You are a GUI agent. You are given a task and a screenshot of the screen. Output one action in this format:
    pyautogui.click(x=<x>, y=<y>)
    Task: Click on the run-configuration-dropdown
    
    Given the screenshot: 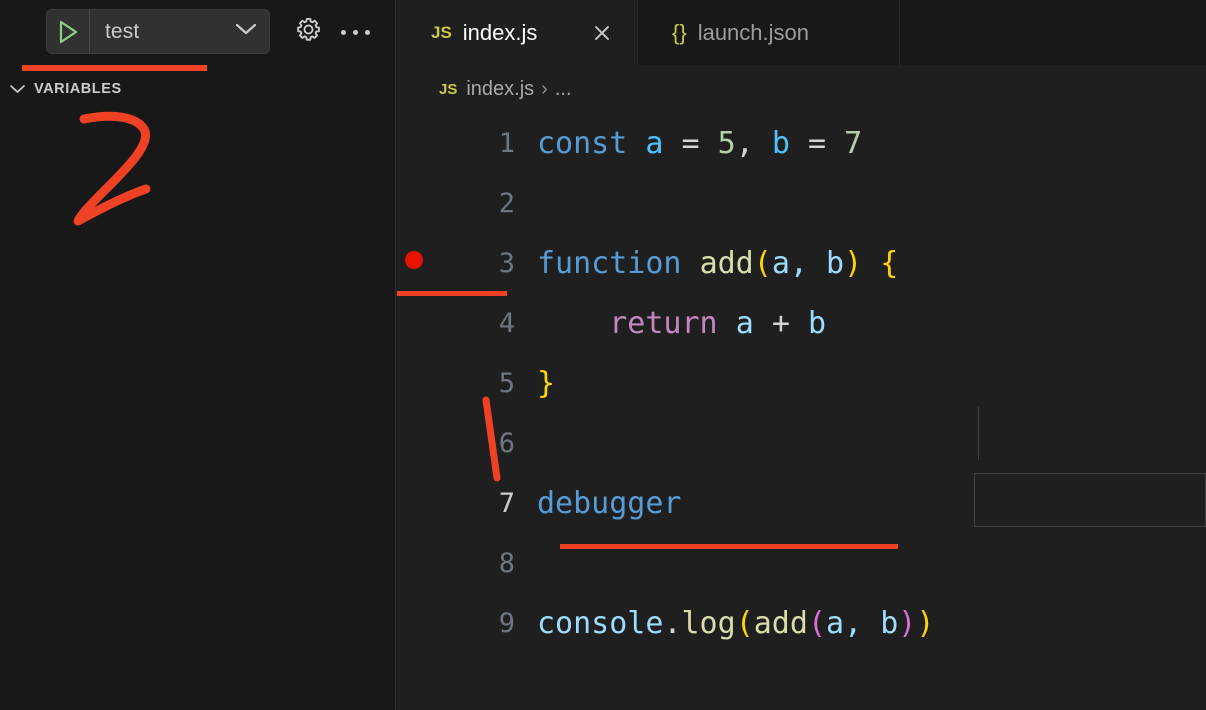 What is the action you would take?
    pyautogui.click(x=246, y=31)
    